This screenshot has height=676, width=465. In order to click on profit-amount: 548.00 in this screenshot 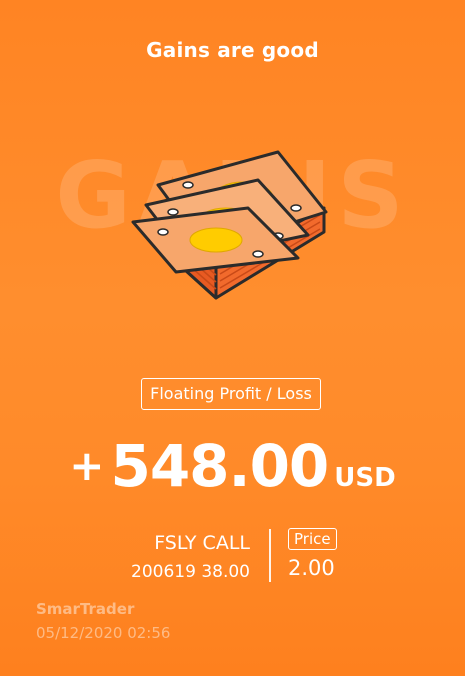, I will do `click(219, 466)`.